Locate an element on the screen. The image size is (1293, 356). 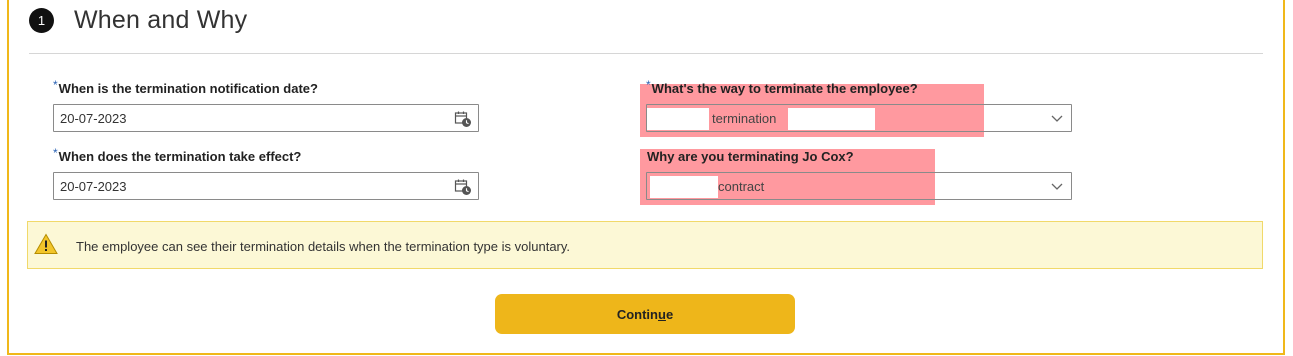
termination-reason-label: Why are you terminating Jo Cox? is located at coordinates (750, 156).